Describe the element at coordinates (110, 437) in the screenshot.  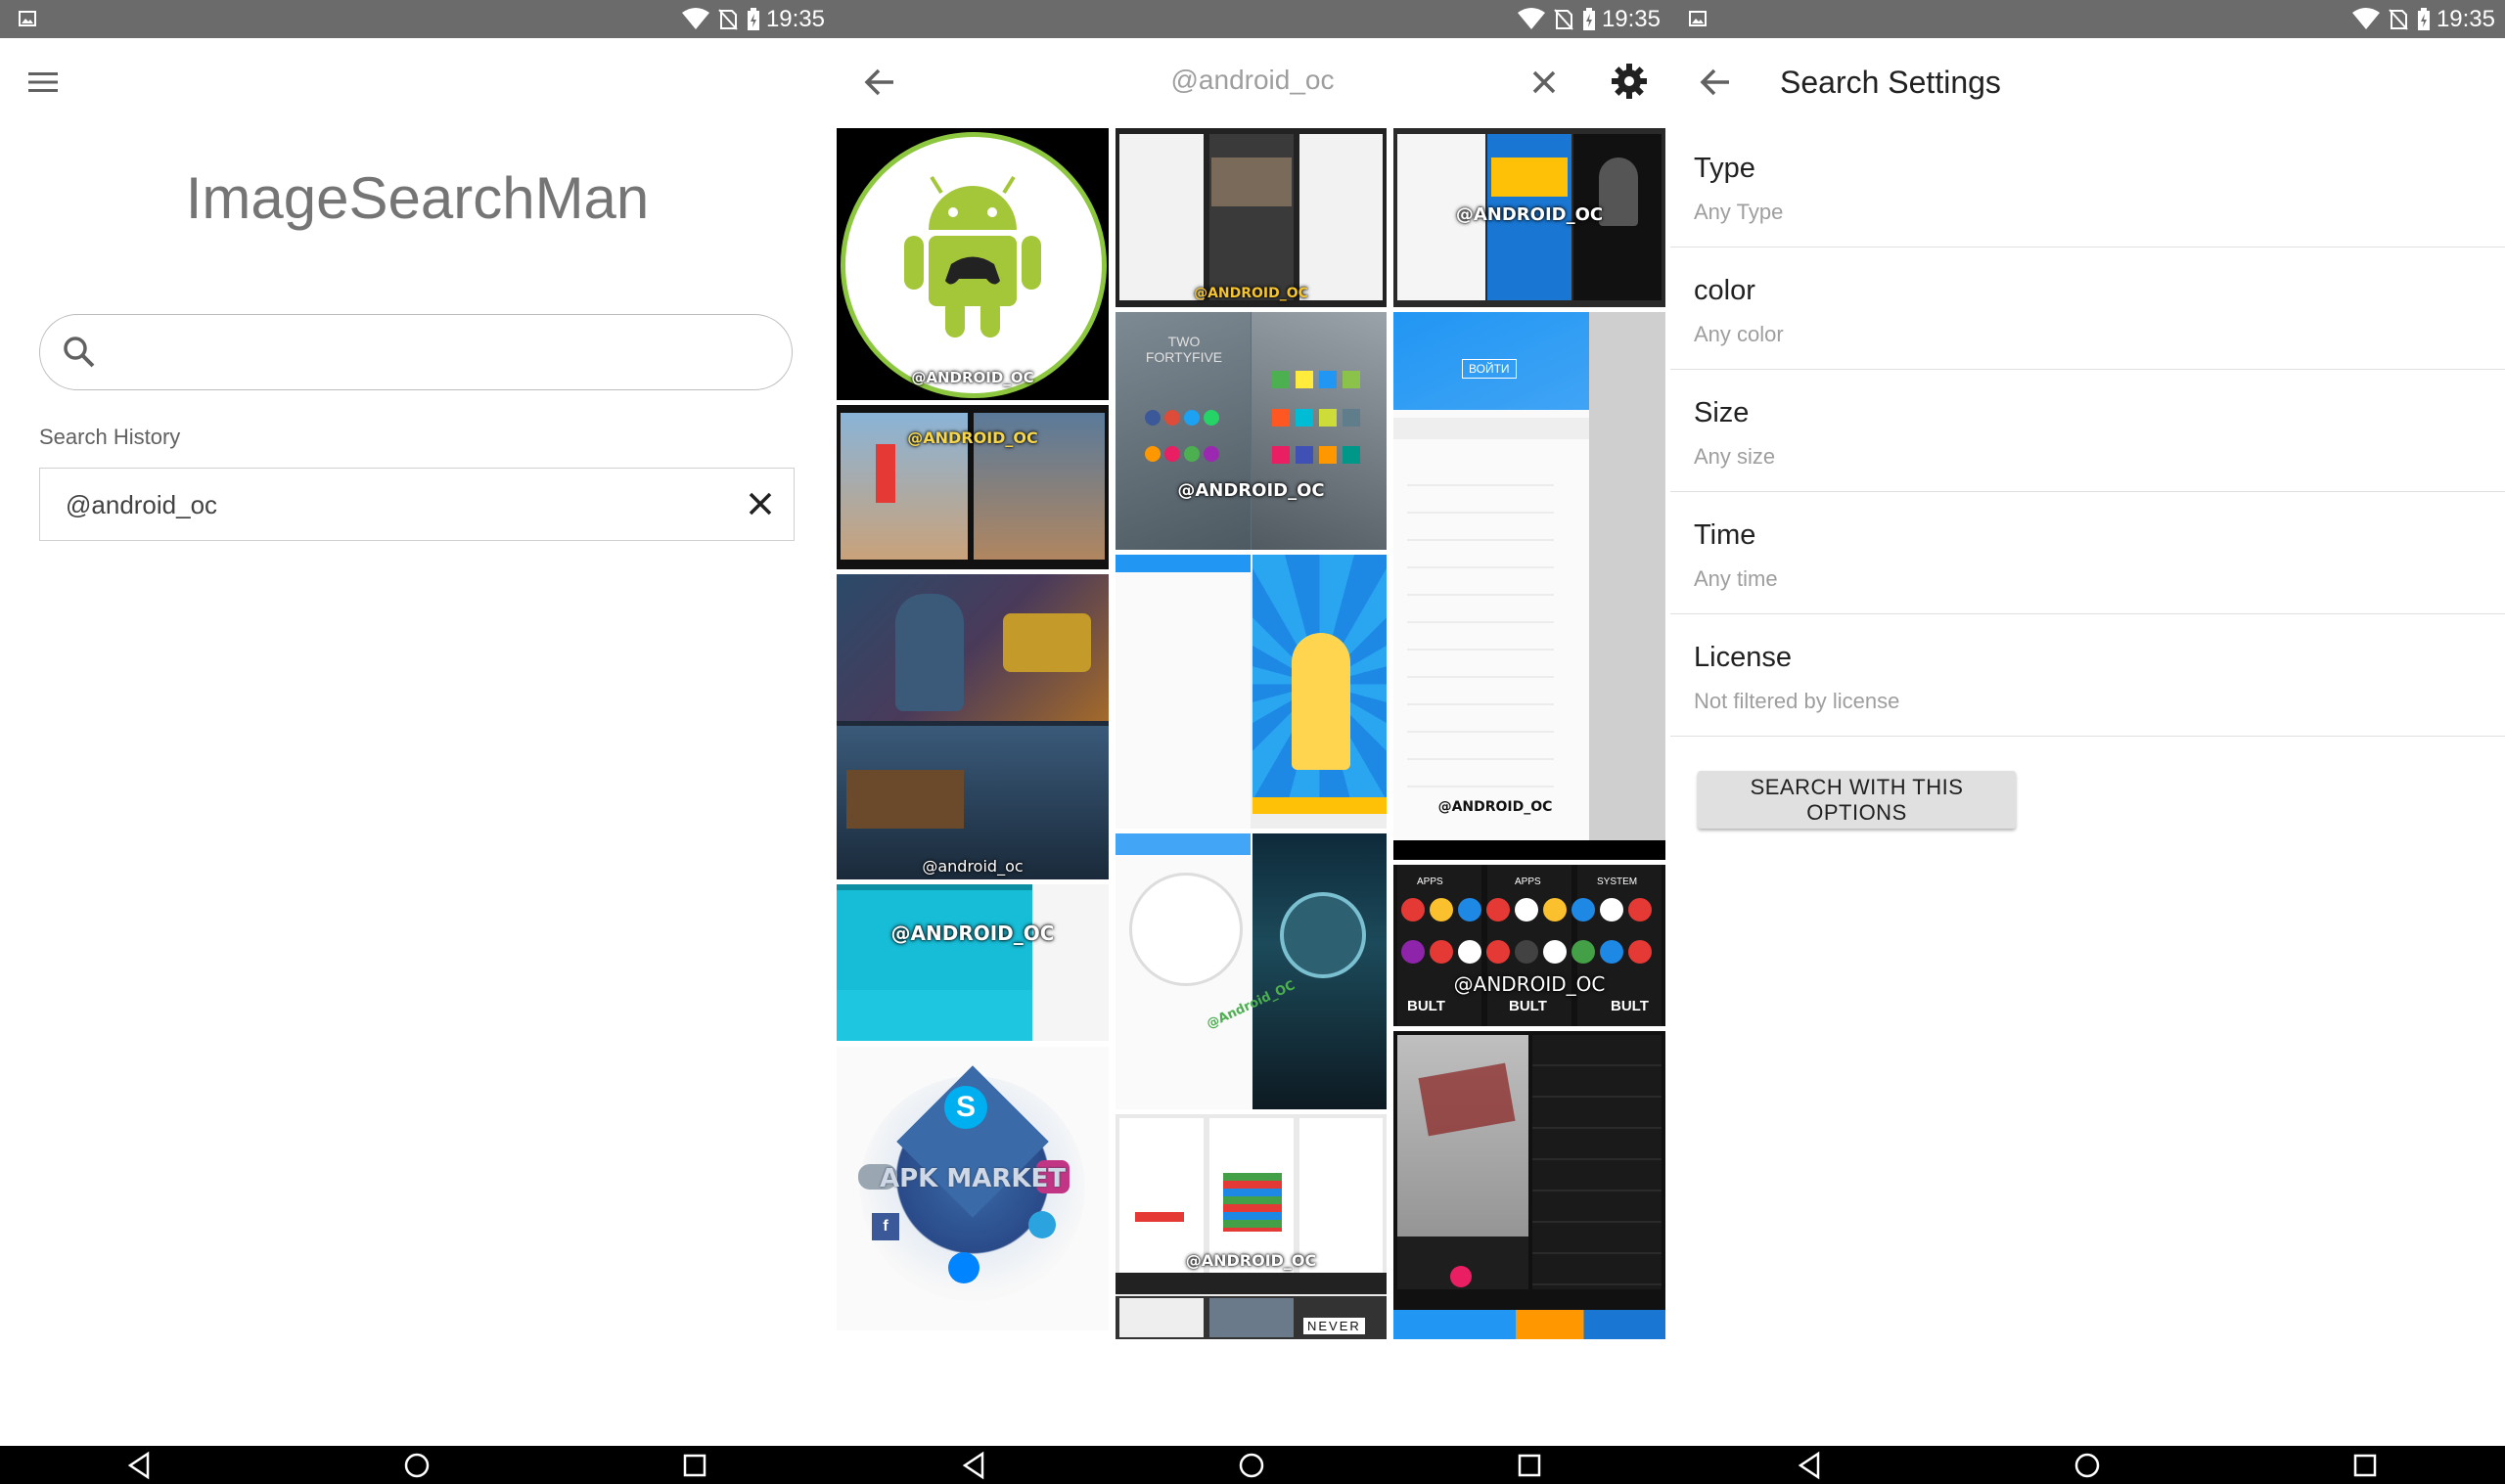
I see `search-history-label: Search History` at that location.